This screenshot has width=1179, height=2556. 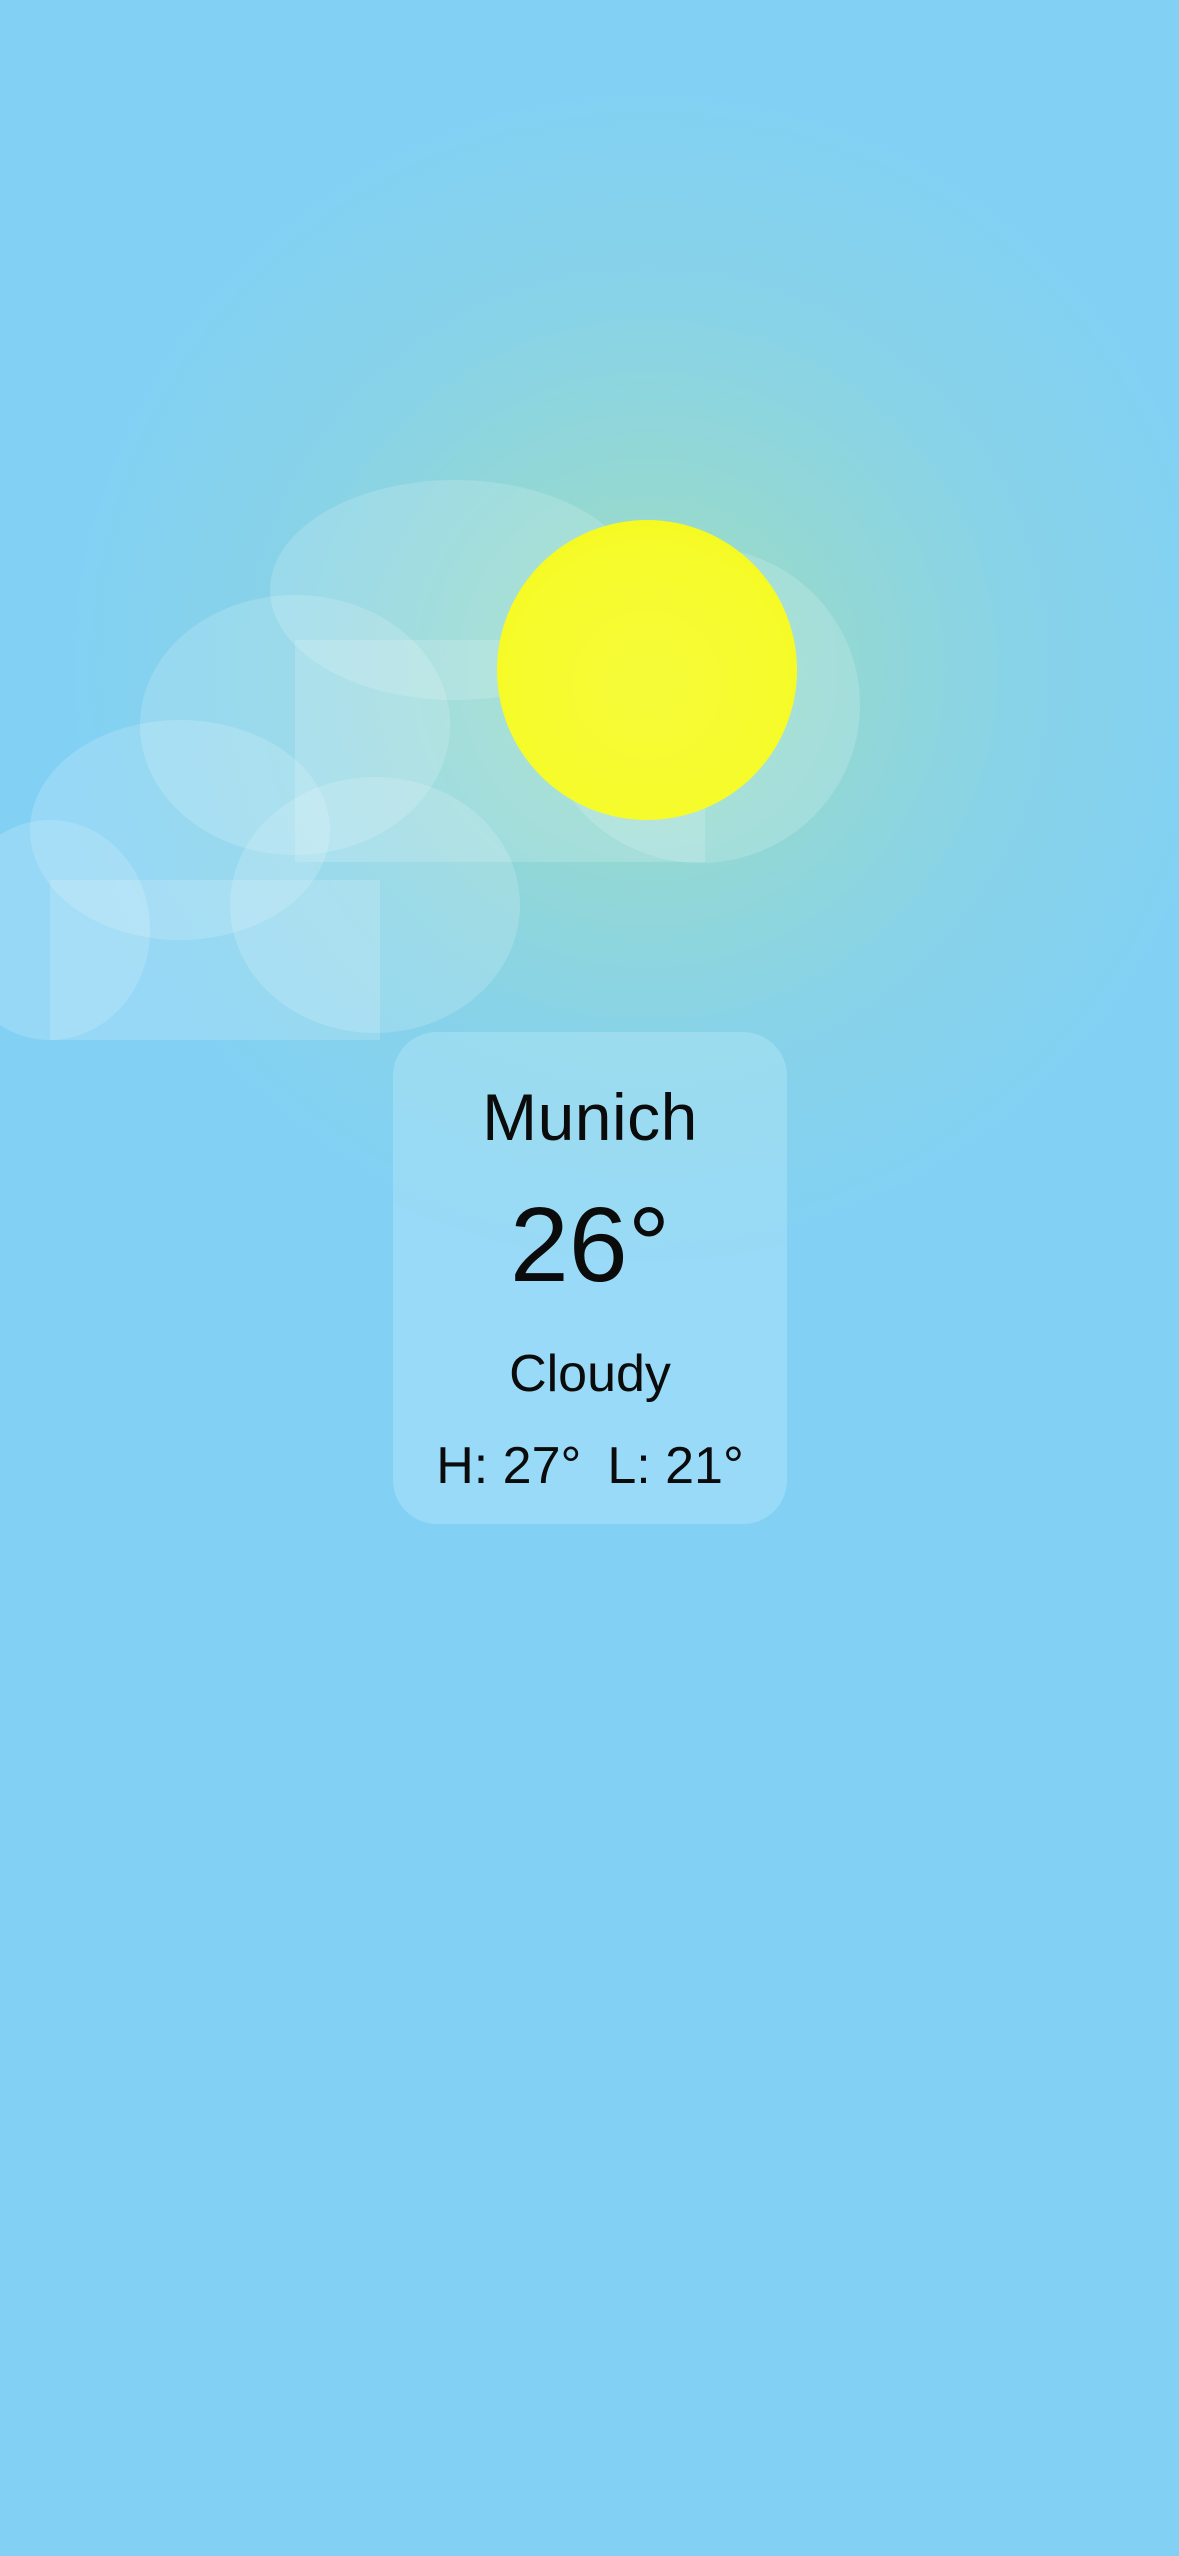 What do you see at coordinates (647, 670) in the screenshot?
I see `sun-icon` at bounding box center [647, 670].